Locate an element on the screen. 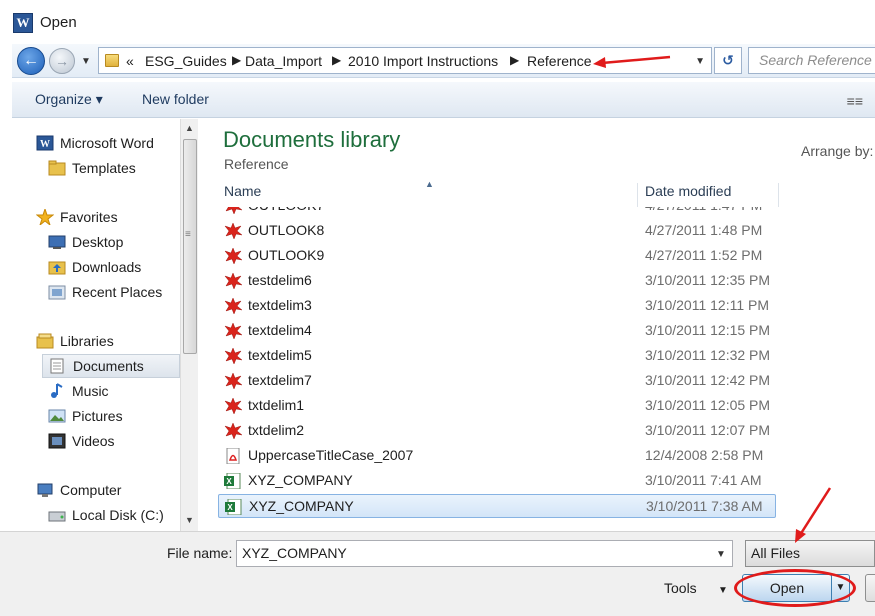  organize-button: Organize ▾ is located at coordinates (69, 99).